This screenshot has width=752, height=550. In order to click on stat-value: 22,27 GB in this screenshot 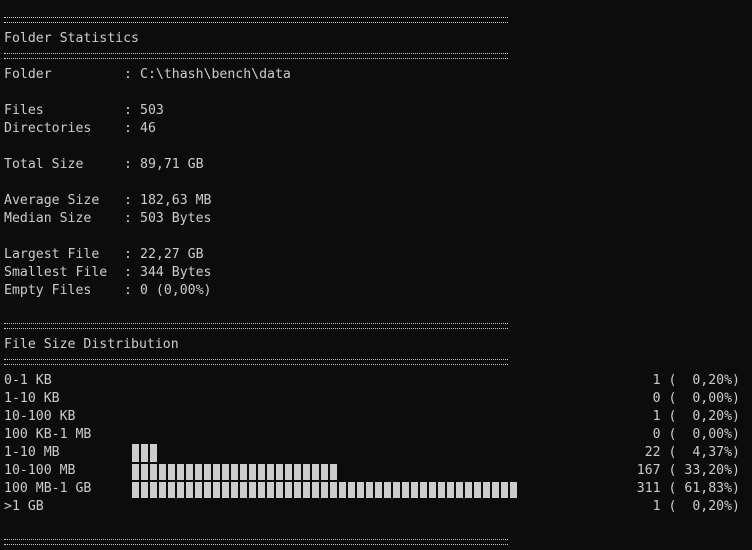, I will do `click(172, 254)`.